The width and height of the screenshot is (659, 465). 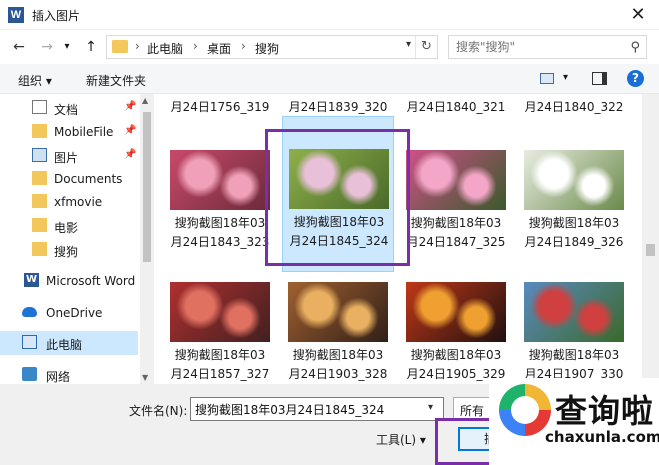 I want to click on sidebar-item-sogou: 搜狗, so click(x=69, y=250).